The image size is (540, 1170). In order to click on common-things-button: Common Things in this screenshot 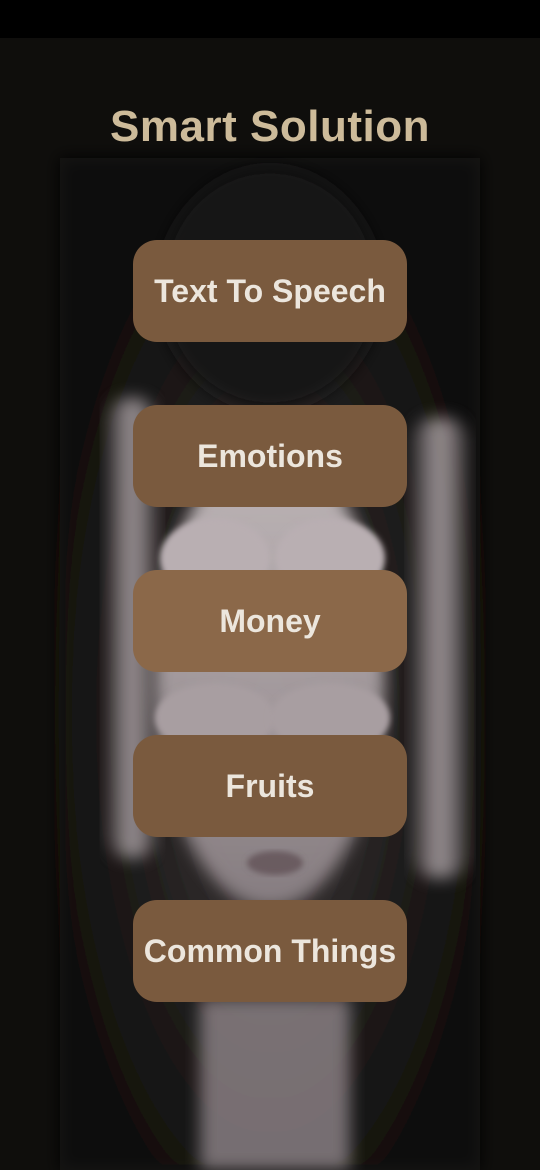, I will do `click(270, 951)`.